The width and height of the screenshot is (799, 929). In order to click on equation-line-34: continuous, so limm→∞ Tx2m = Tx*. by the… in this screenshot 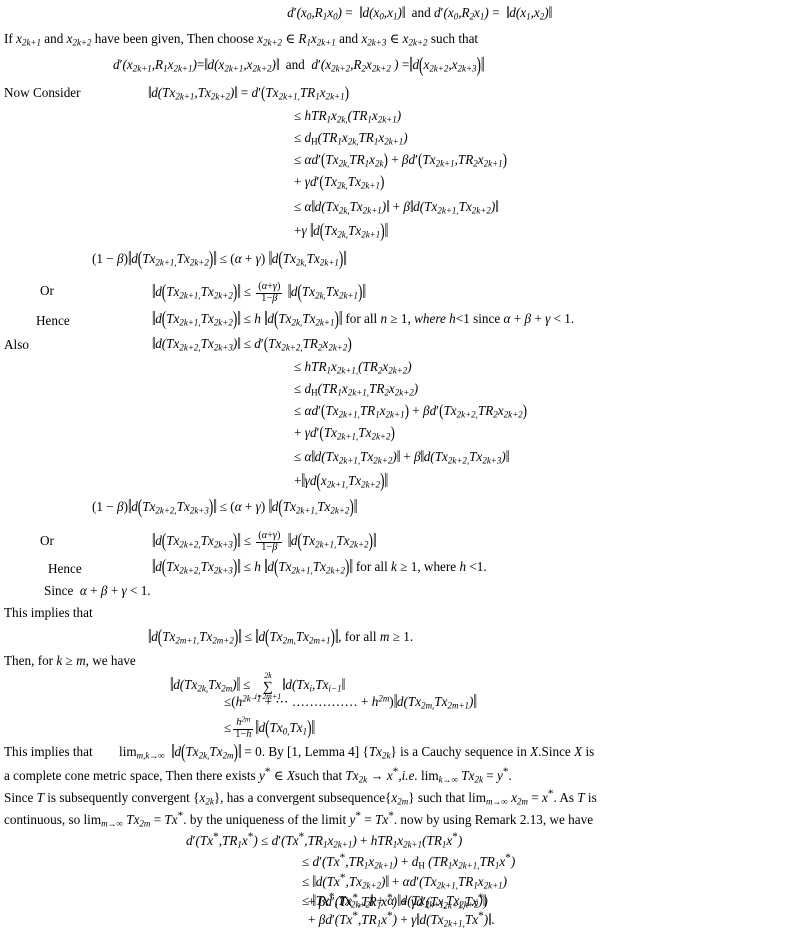, I will do `click(299, 819)`.